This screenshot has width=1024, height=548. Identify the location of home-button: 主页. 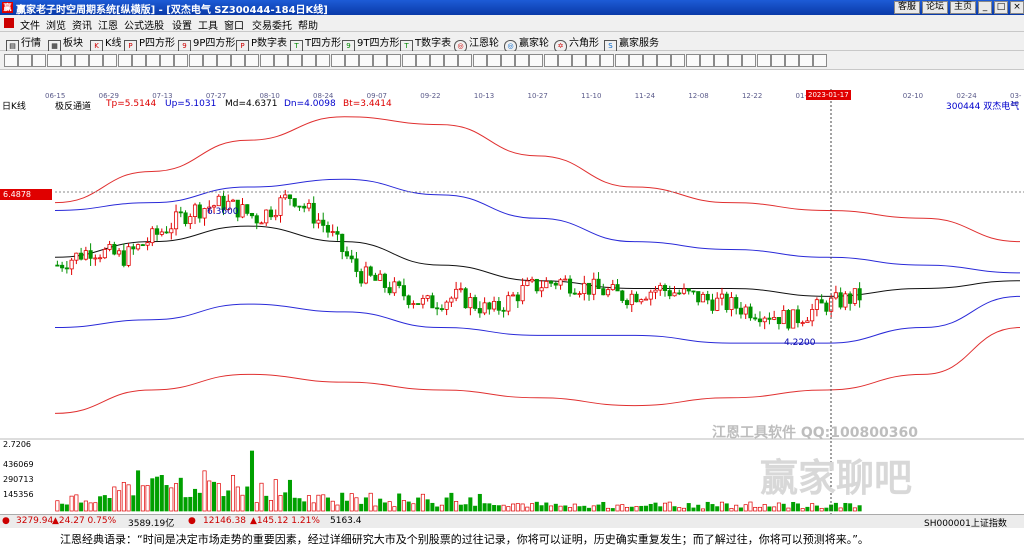
(962, 7).